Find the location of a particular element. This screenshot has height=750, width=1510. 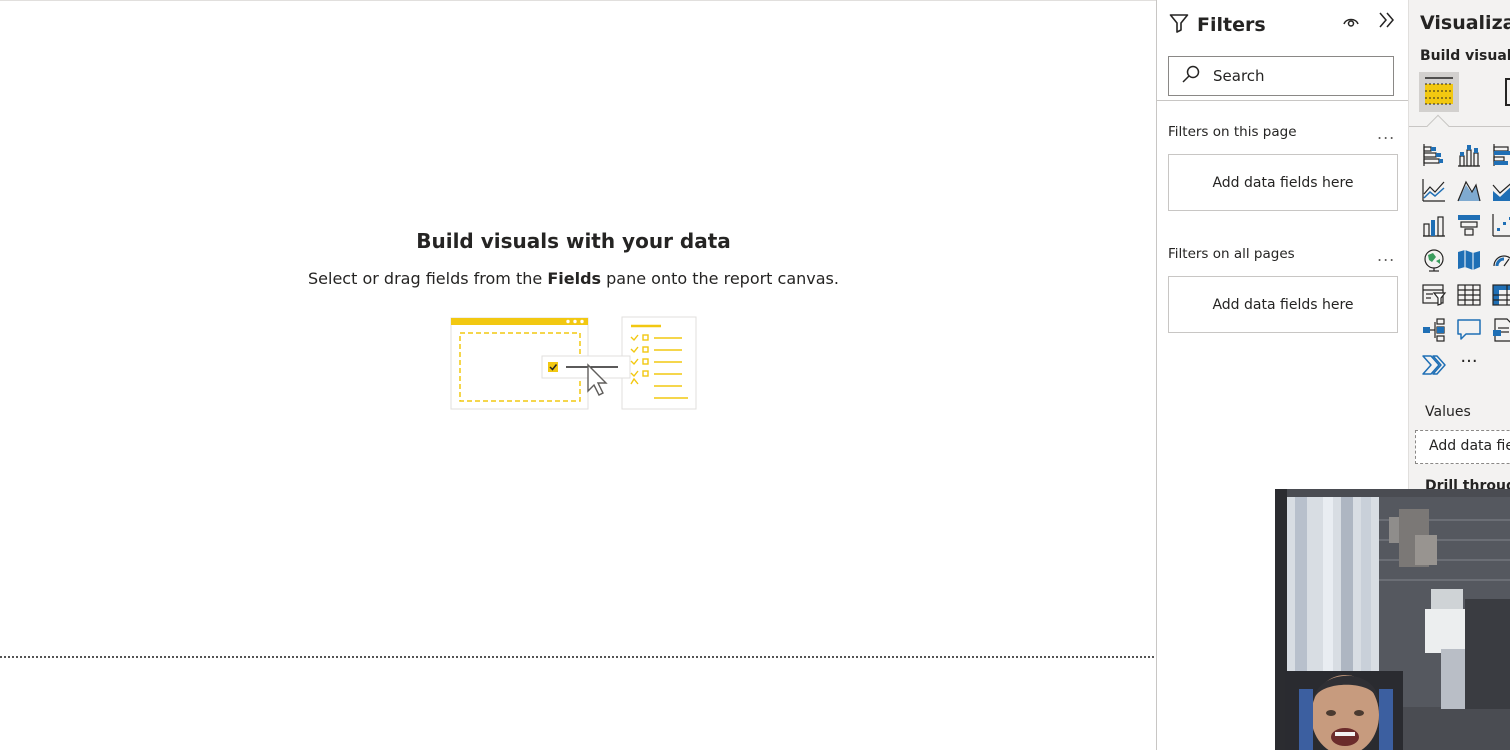

clustered-bar-chart-icon is located at coordinates (1500, 155).